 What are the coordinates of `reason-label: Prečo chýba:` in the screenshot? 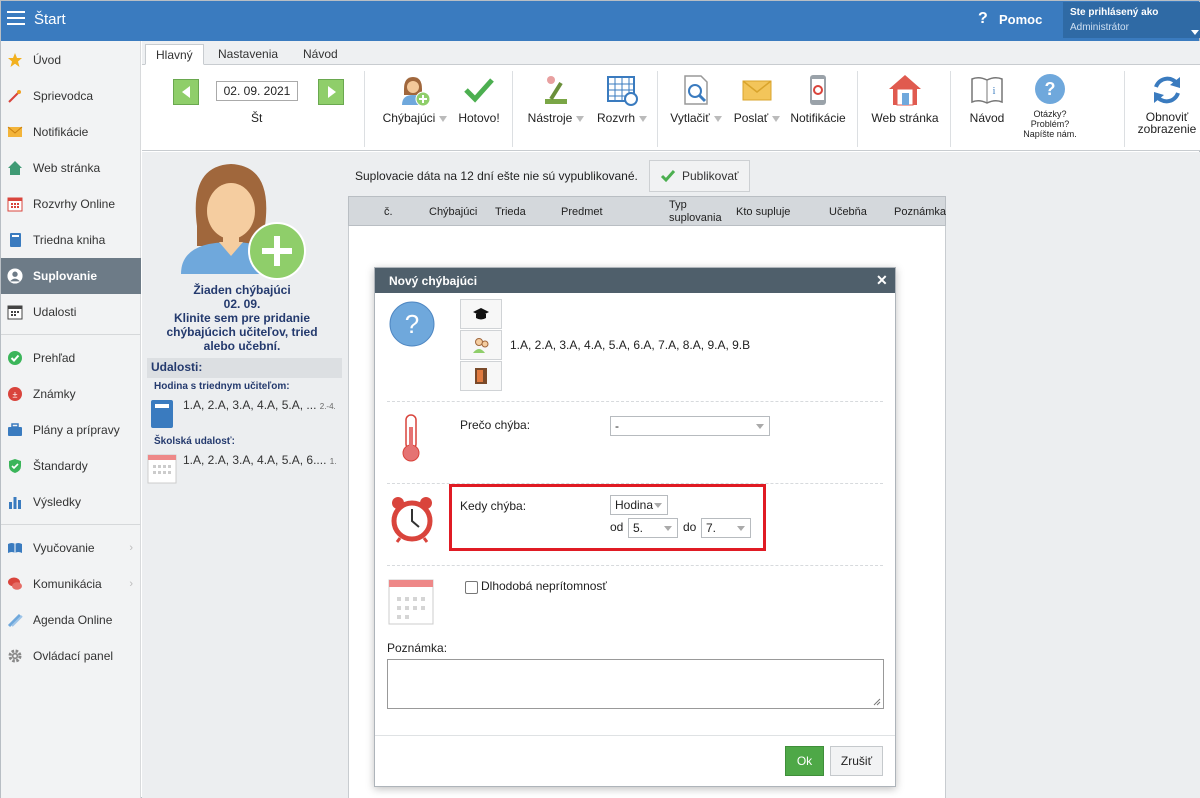 It's located at (495, 425).